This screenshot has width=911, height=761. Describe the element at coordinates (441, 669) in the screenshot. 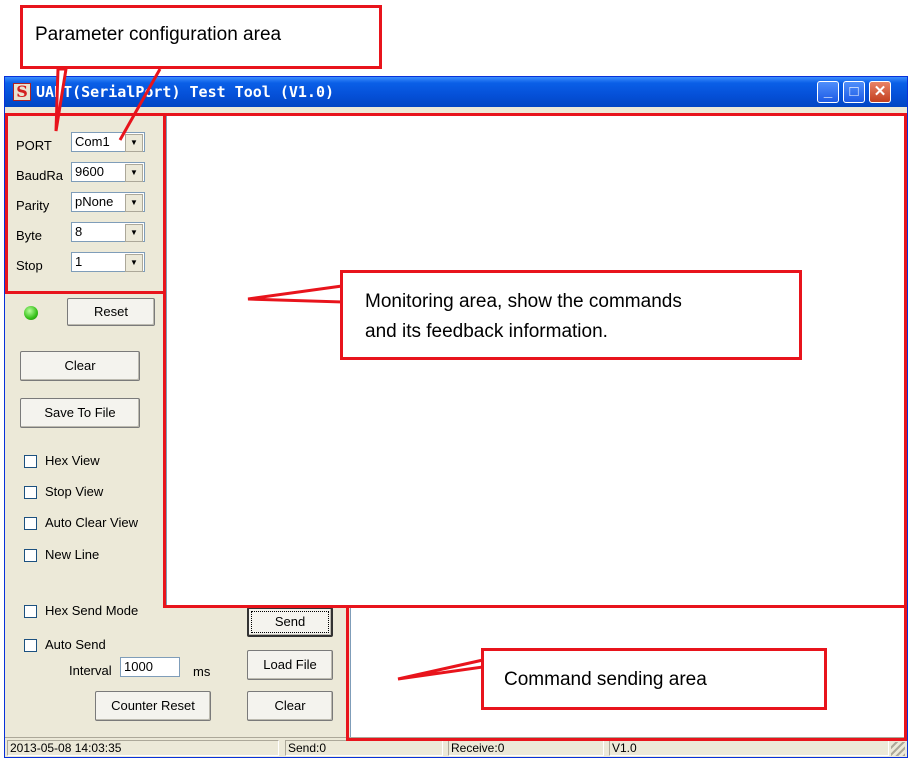

I see `annotation-command-pointer` at that location.